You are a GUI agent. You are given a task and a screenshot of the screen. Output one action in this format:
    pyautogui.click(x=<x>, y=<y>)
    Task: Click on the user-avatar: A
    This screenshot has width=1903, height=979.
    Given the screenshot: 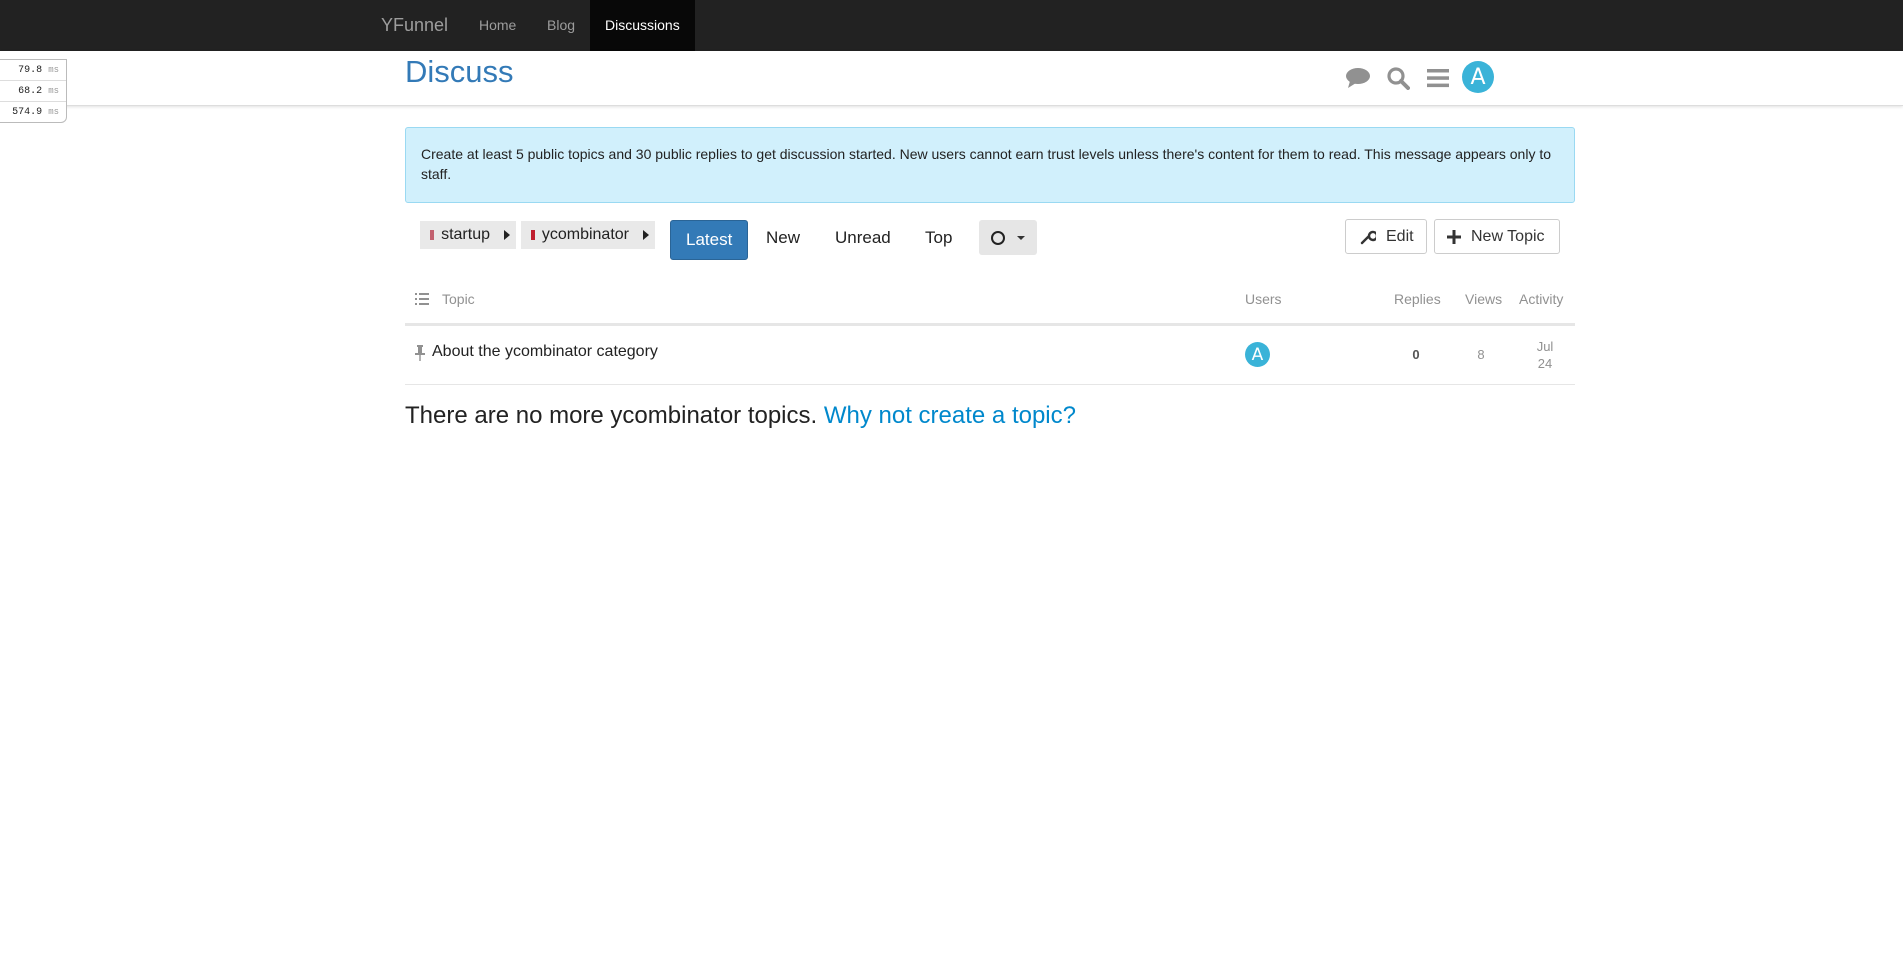 What is the action you would take?
    pyautogui.click(x=1478, y=77)
    